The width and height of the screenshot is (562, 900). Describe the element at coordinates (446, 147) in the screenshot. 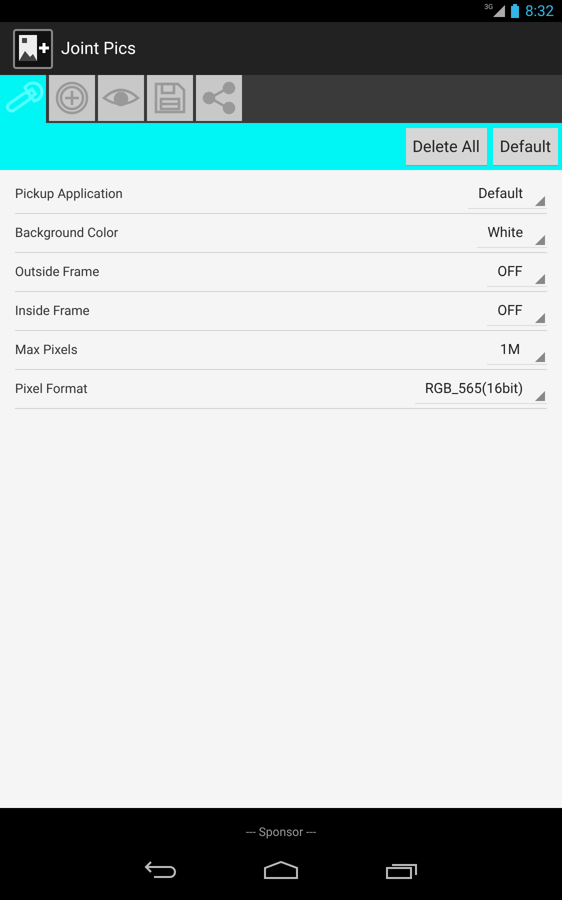

I see `toolbar-button: Delete All` at that location.